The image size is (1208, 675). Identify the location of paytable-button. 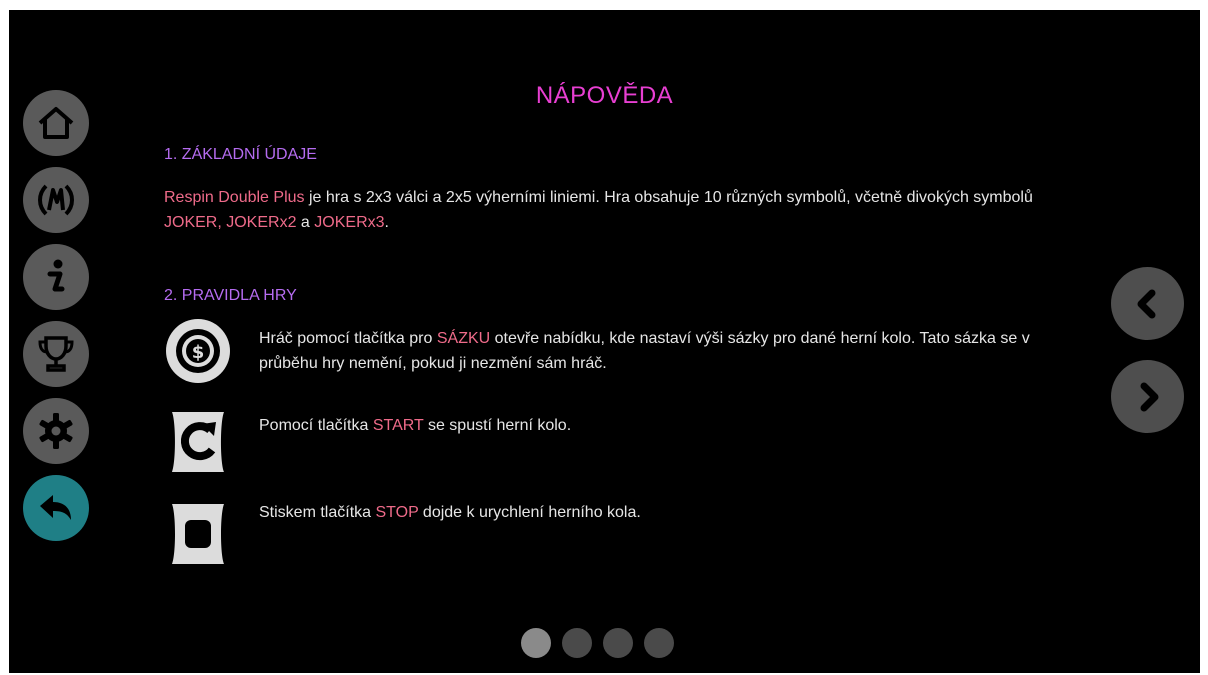
(56, 200).